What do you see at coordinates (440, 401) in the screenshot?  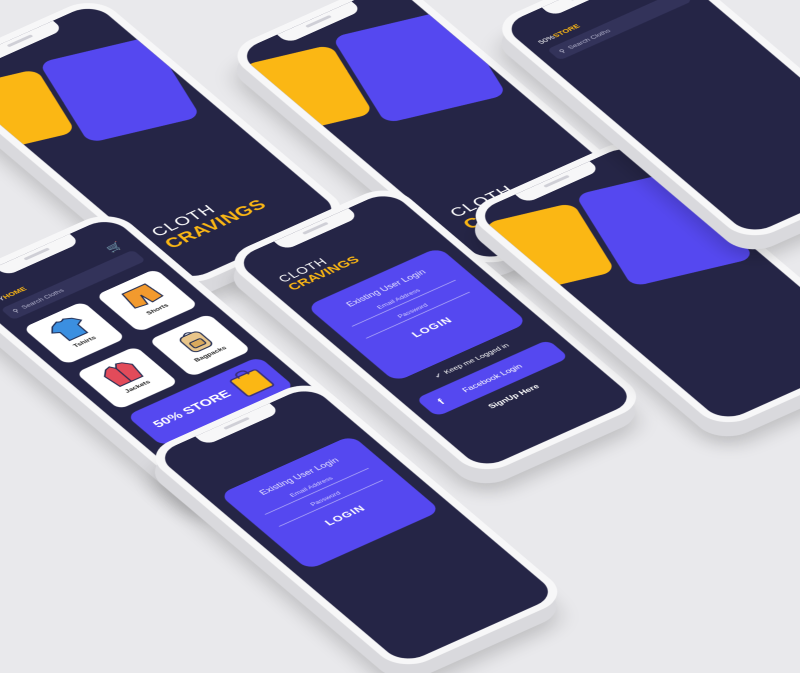 I see `facebook-icon: f` at bounding box center [440, 401].